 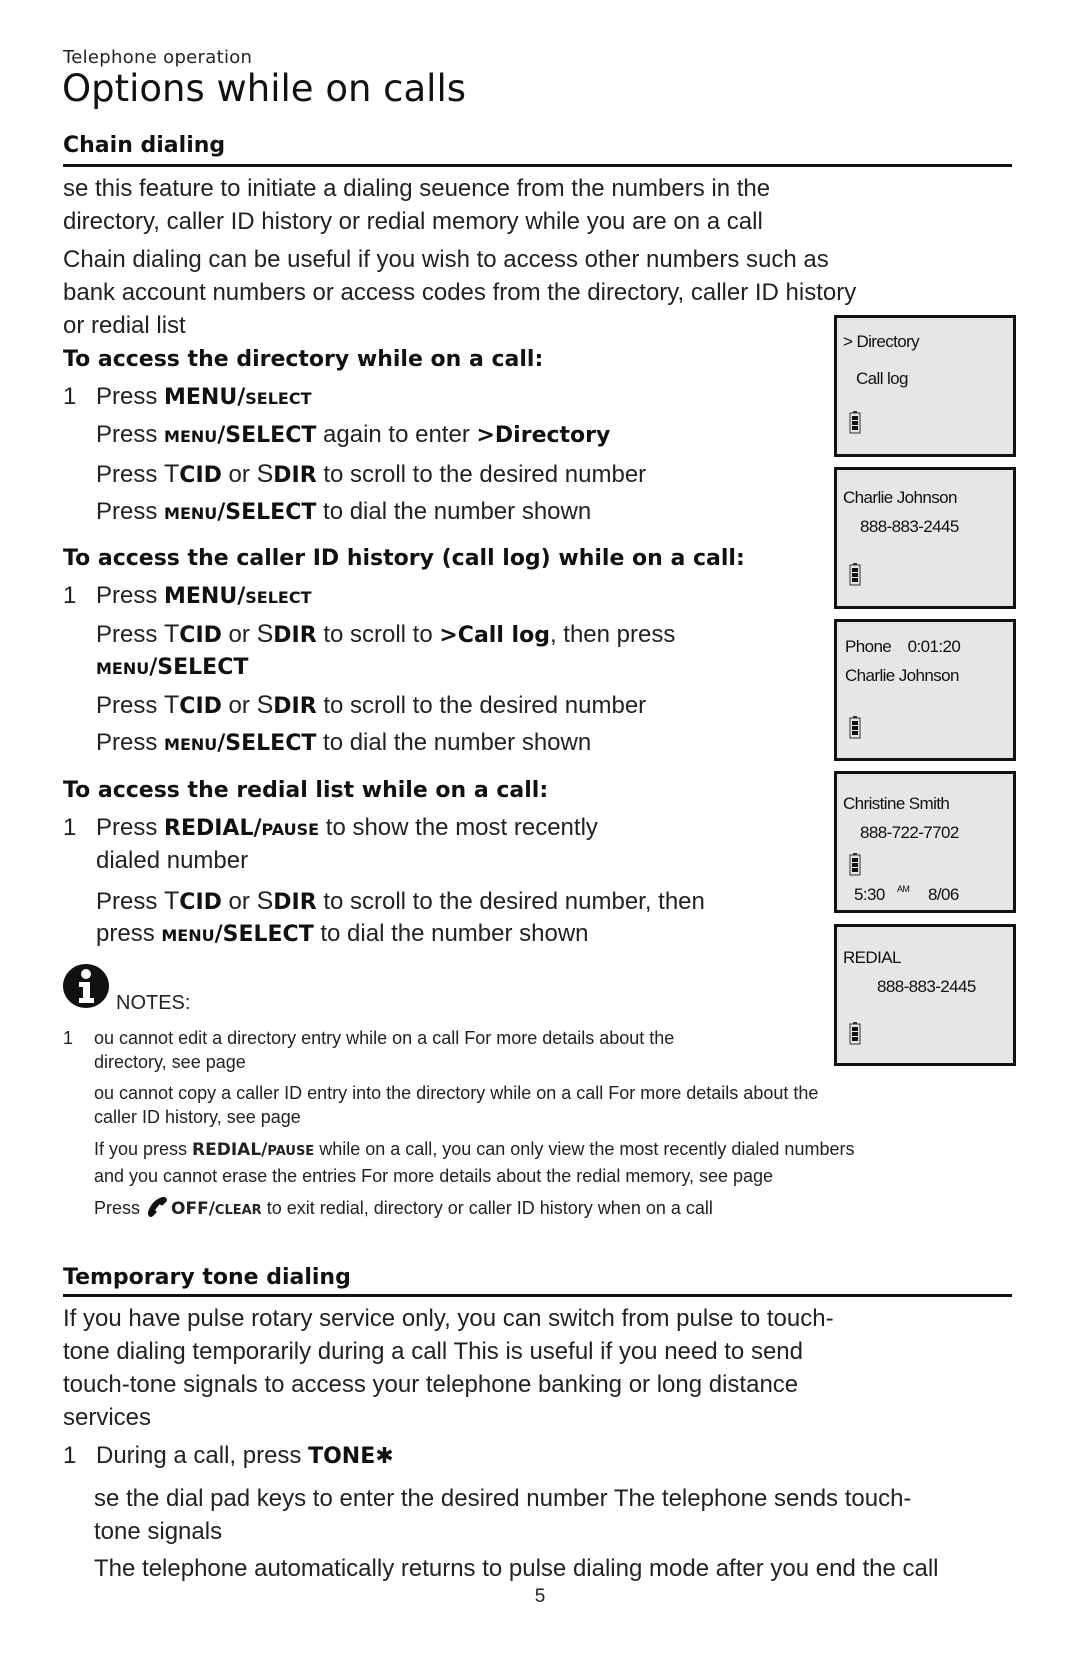 I want to click on tone-dialing-heading: Temporary tone dialing, so click(x=207, y=1277).